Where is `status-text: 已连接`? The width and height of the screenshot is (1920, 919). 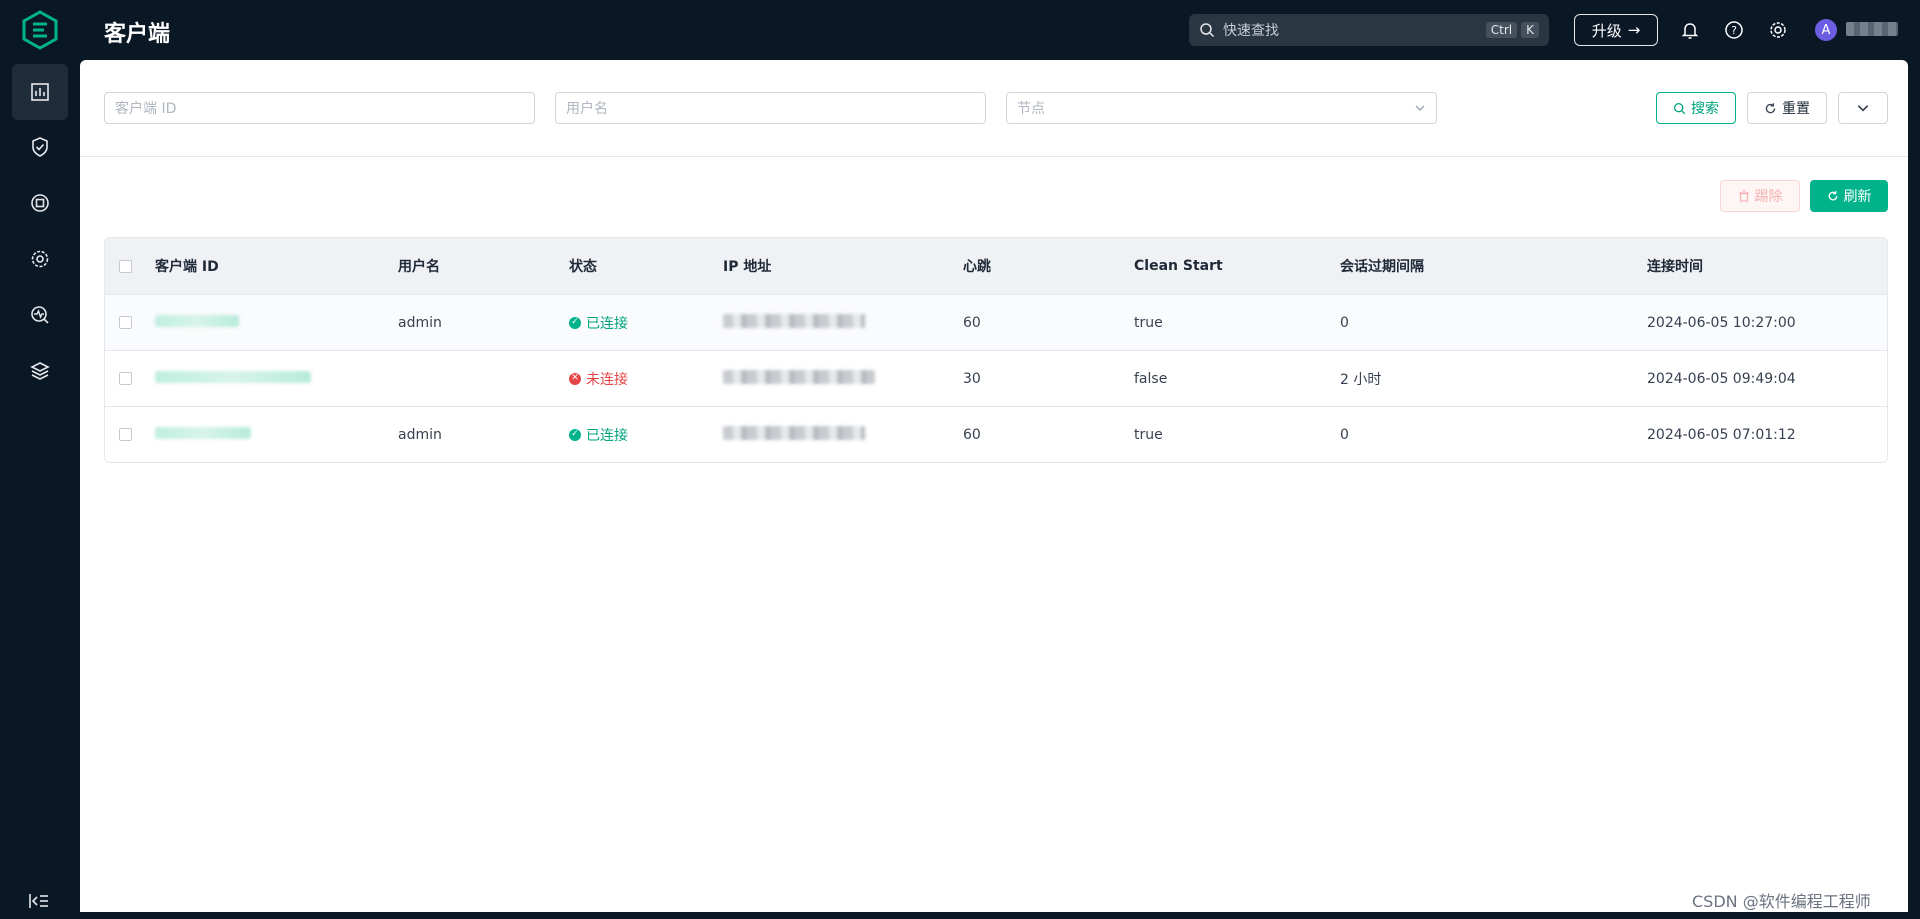 status-text: 已连接 is located at coordinates (607, 435).